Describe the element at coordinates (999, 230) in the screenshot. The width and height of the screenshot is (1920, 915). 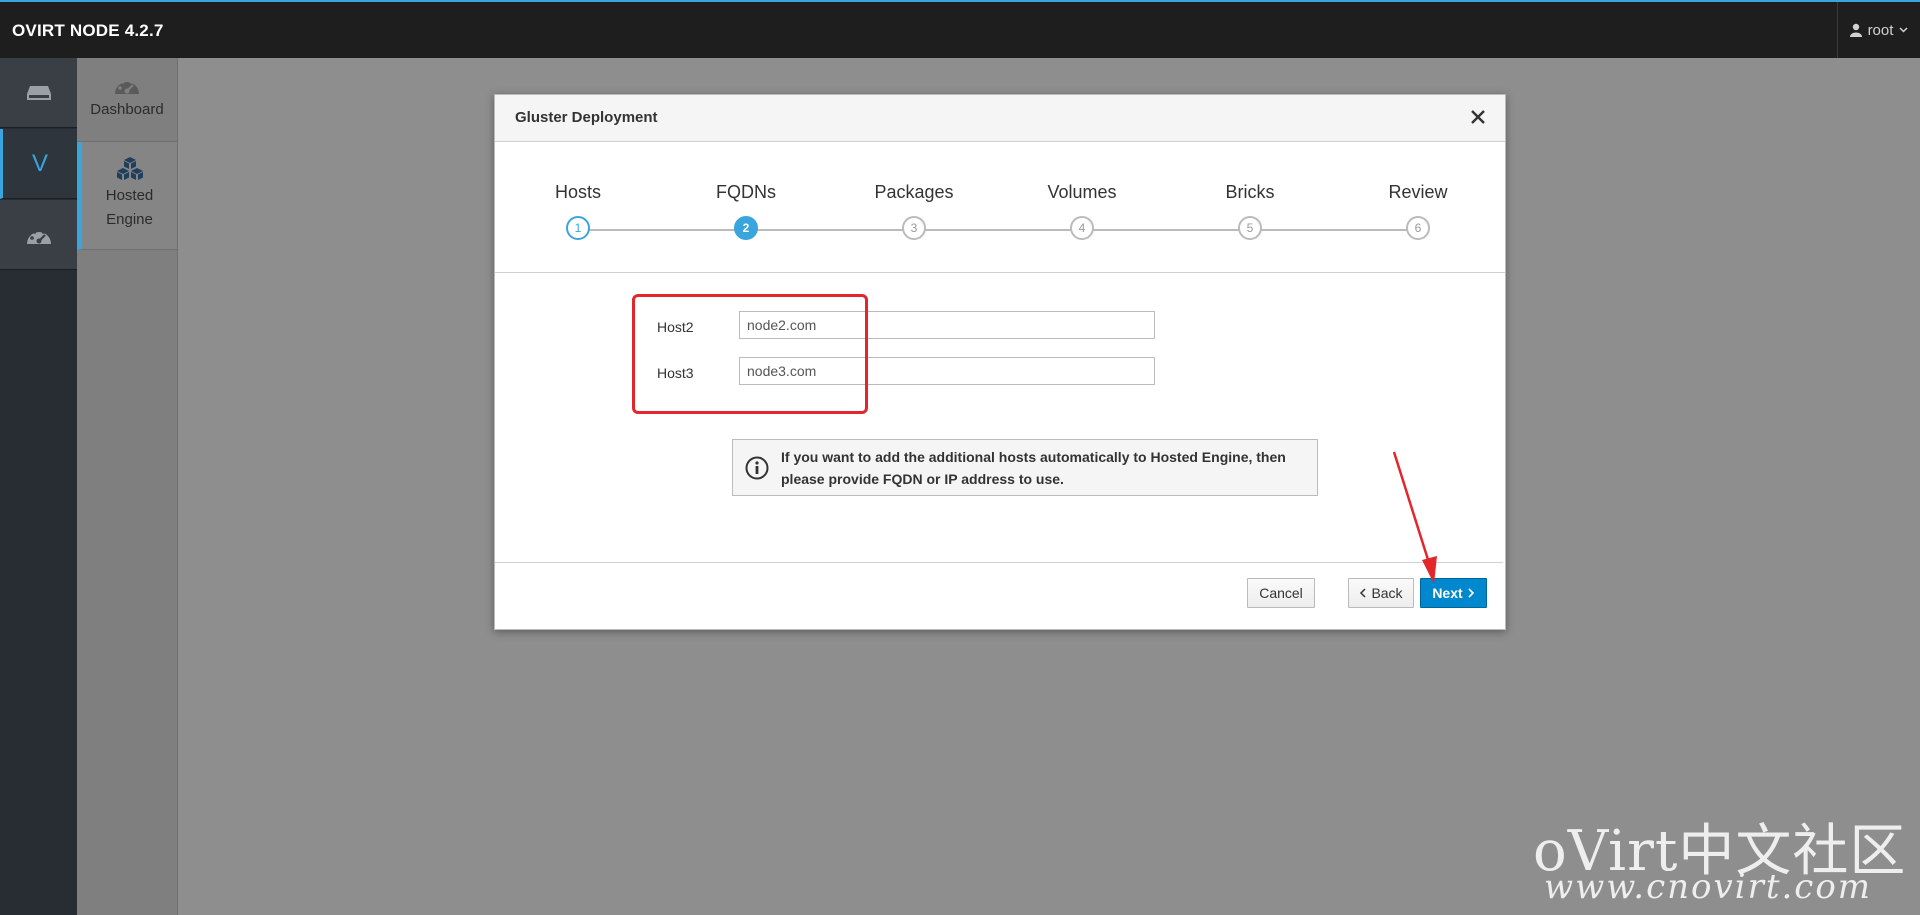
I see `step-connector` at that location.